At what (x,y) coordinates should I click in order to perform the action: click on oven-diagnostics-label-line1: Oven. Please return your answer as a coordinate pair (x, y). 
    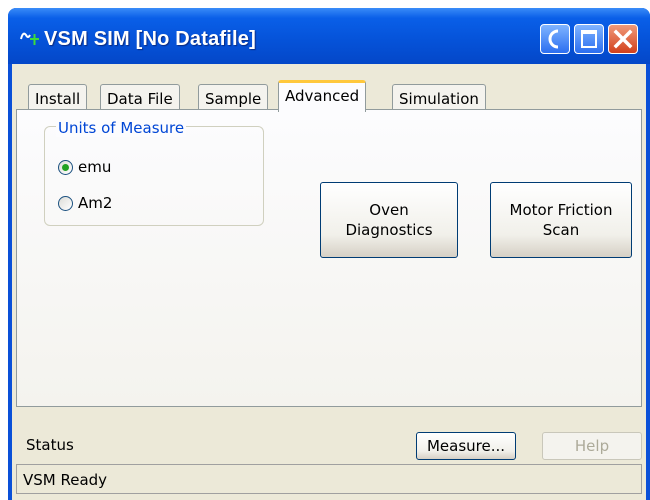
    Looking at the image, I should click on (389, 210).